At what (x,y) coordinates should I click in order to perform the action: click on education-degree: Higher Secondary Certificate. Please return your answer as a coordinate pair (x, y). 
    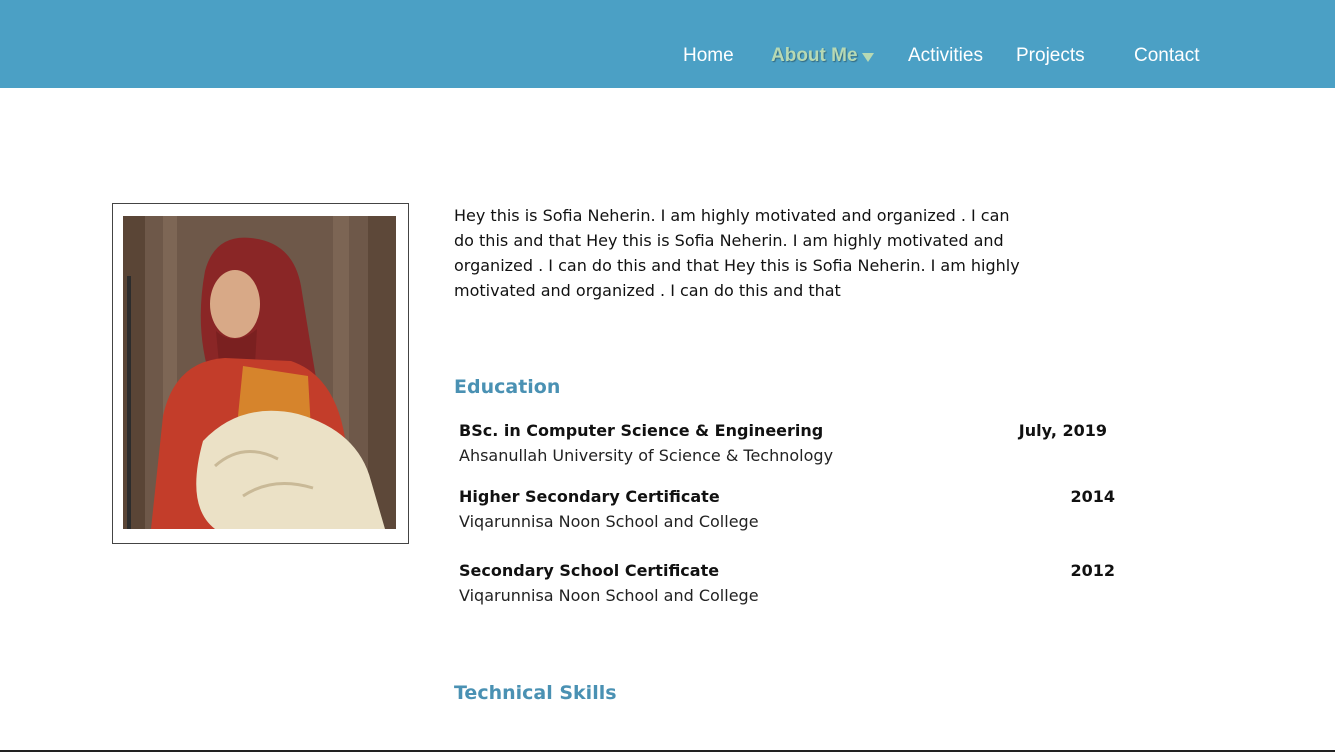
    Looking at the image, I should click on (589, 496).